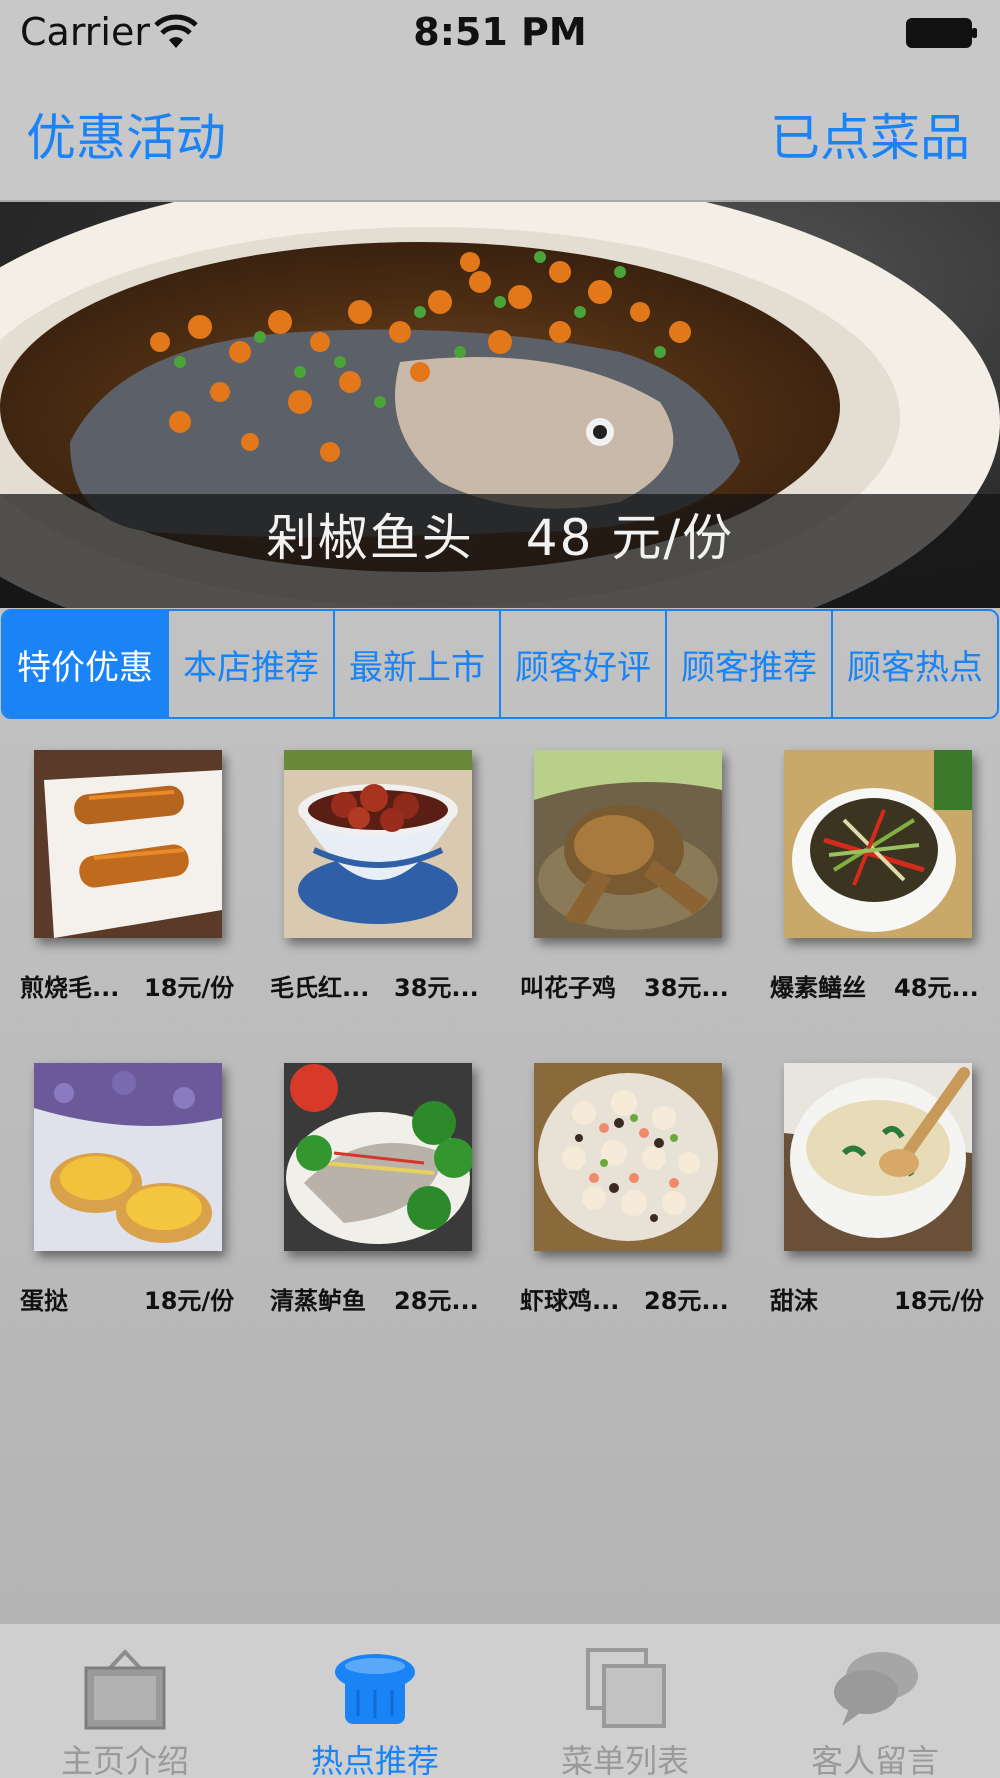 The width and height of the screenshot is (1000, 1778). I want to click on dish-name: 甜沫, so click(794, 1301).